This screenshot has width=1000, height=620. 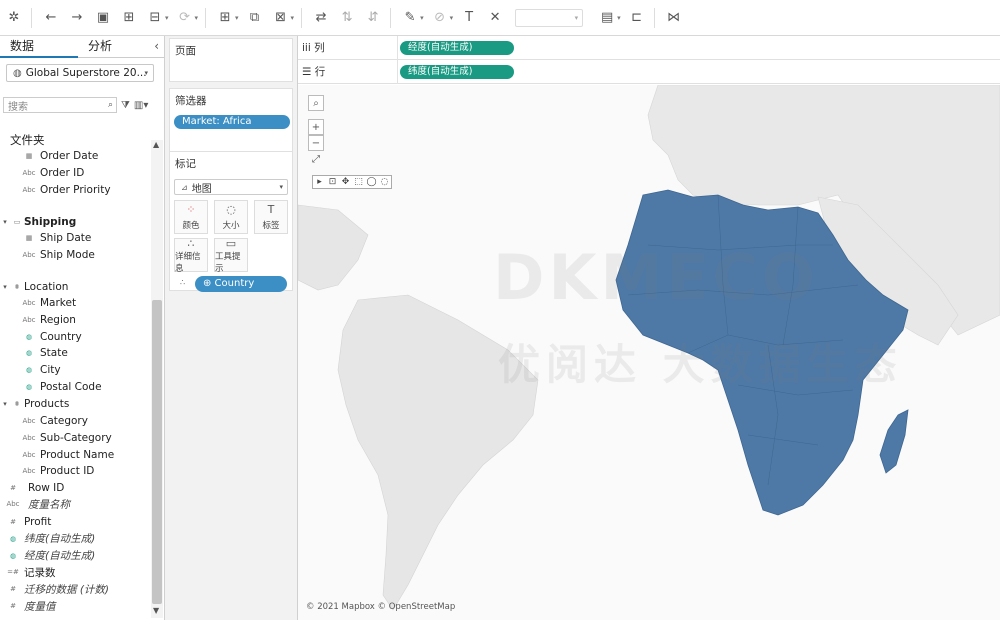 I want to click on pause-updates-icon: ⊟, so click(x=155, y=18).